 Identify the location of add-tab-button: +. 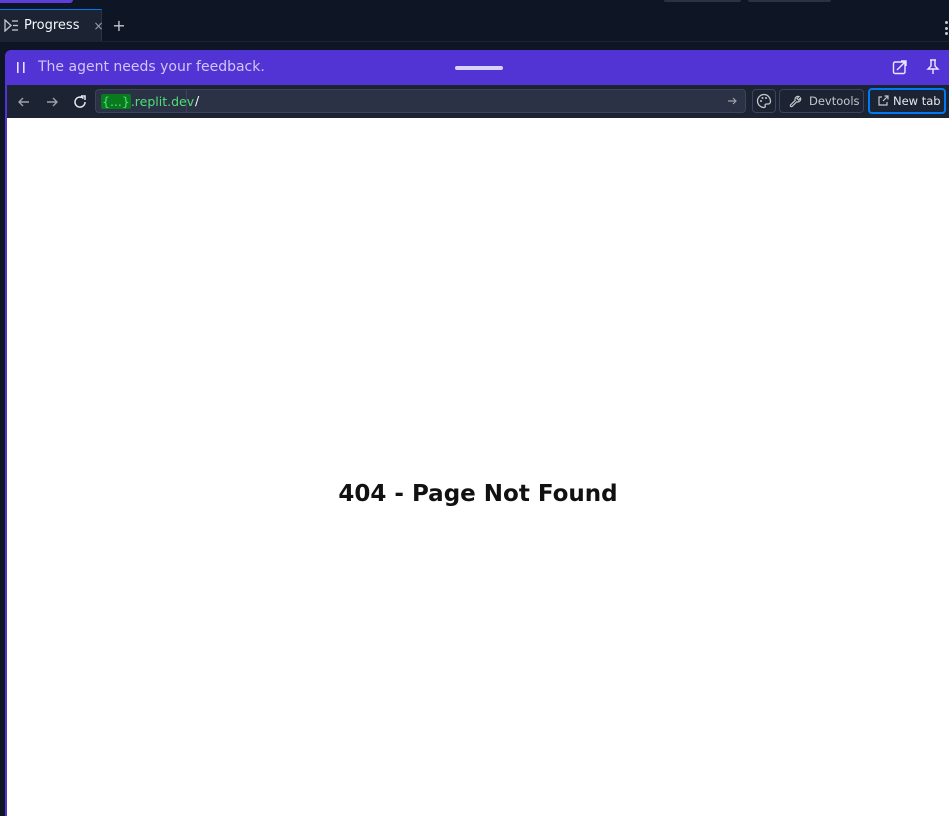
(119, 26).